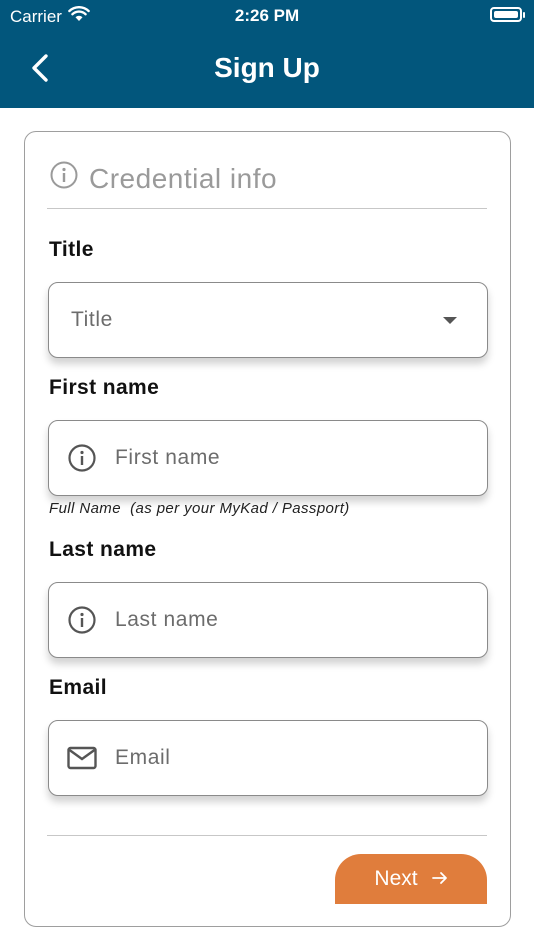  What do you see at coordinates (167, 619) in the screenshot?
I see `last-name-placeholder: Last name` at bounding box center [167, 619].